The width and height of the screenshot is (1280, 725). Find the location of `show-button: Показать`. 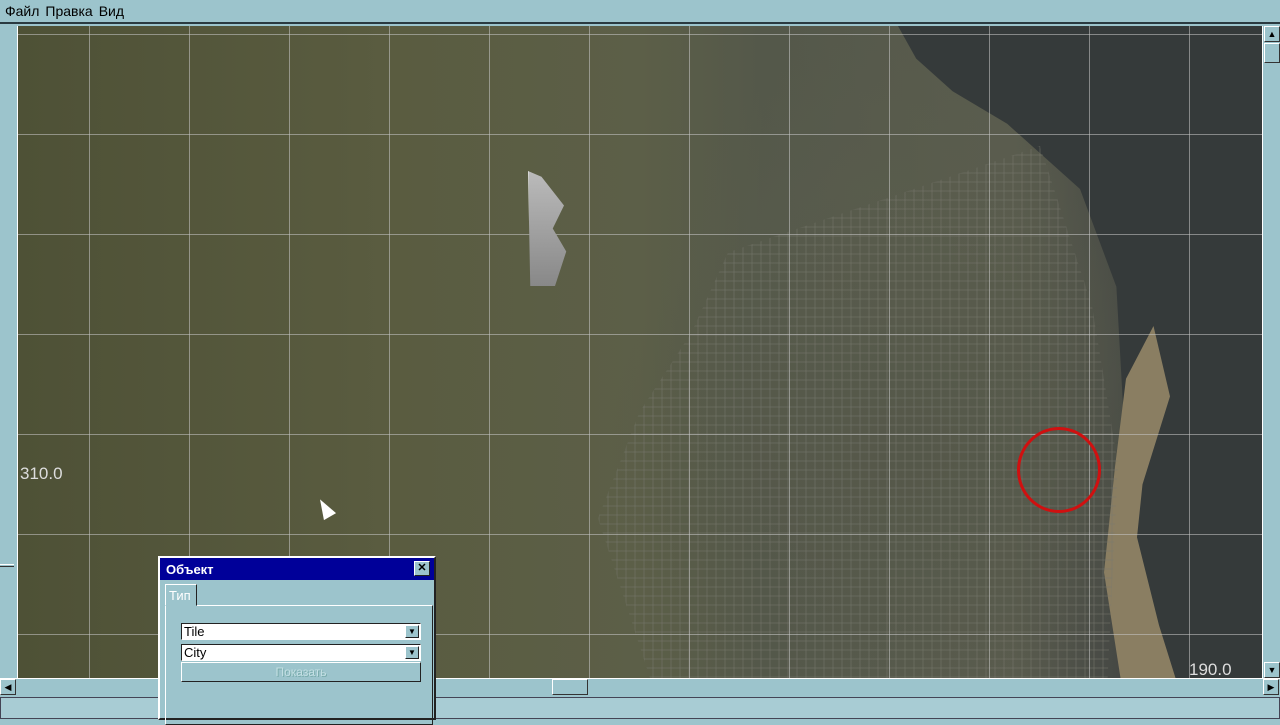

show-button: Показать is located at coordinates (301, 672).